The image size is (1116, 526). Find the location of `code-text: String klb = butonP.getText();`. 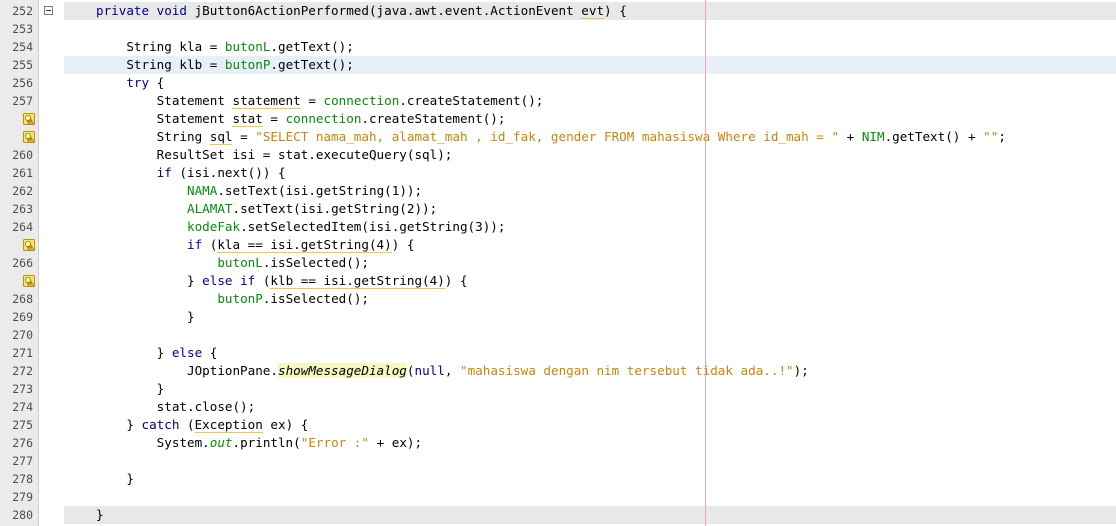

code-text: String klb = butonP.getText(); is located at coordinates (224, 65).